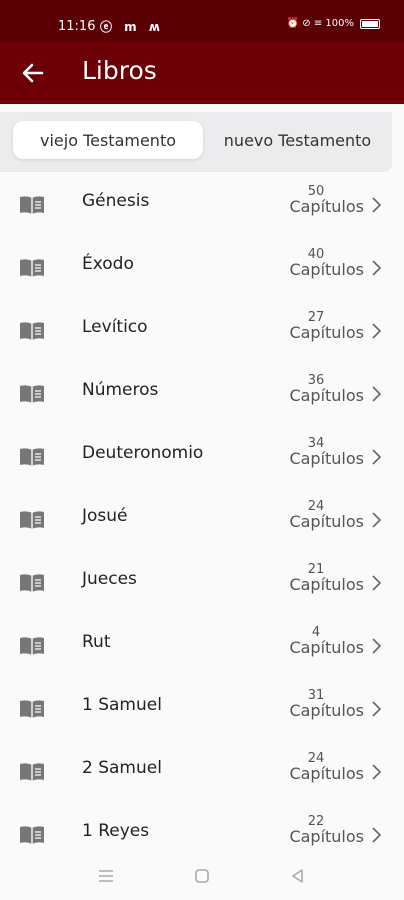  Describe the element at coordinates (202, 646) in the screenshot. I see `book-row: Rut 4 Capítulos` at that location.